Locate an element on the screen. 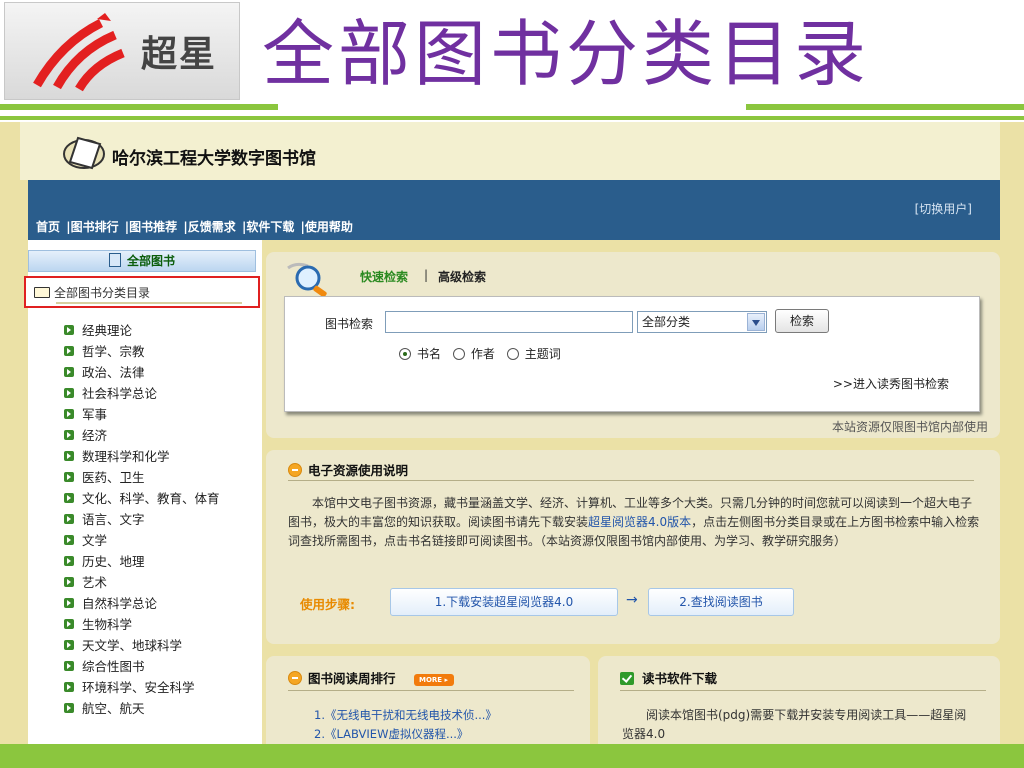 This screenshot has height=768, width=1024. category-label: 医药、卫生 is located at coordinates (113, 477).